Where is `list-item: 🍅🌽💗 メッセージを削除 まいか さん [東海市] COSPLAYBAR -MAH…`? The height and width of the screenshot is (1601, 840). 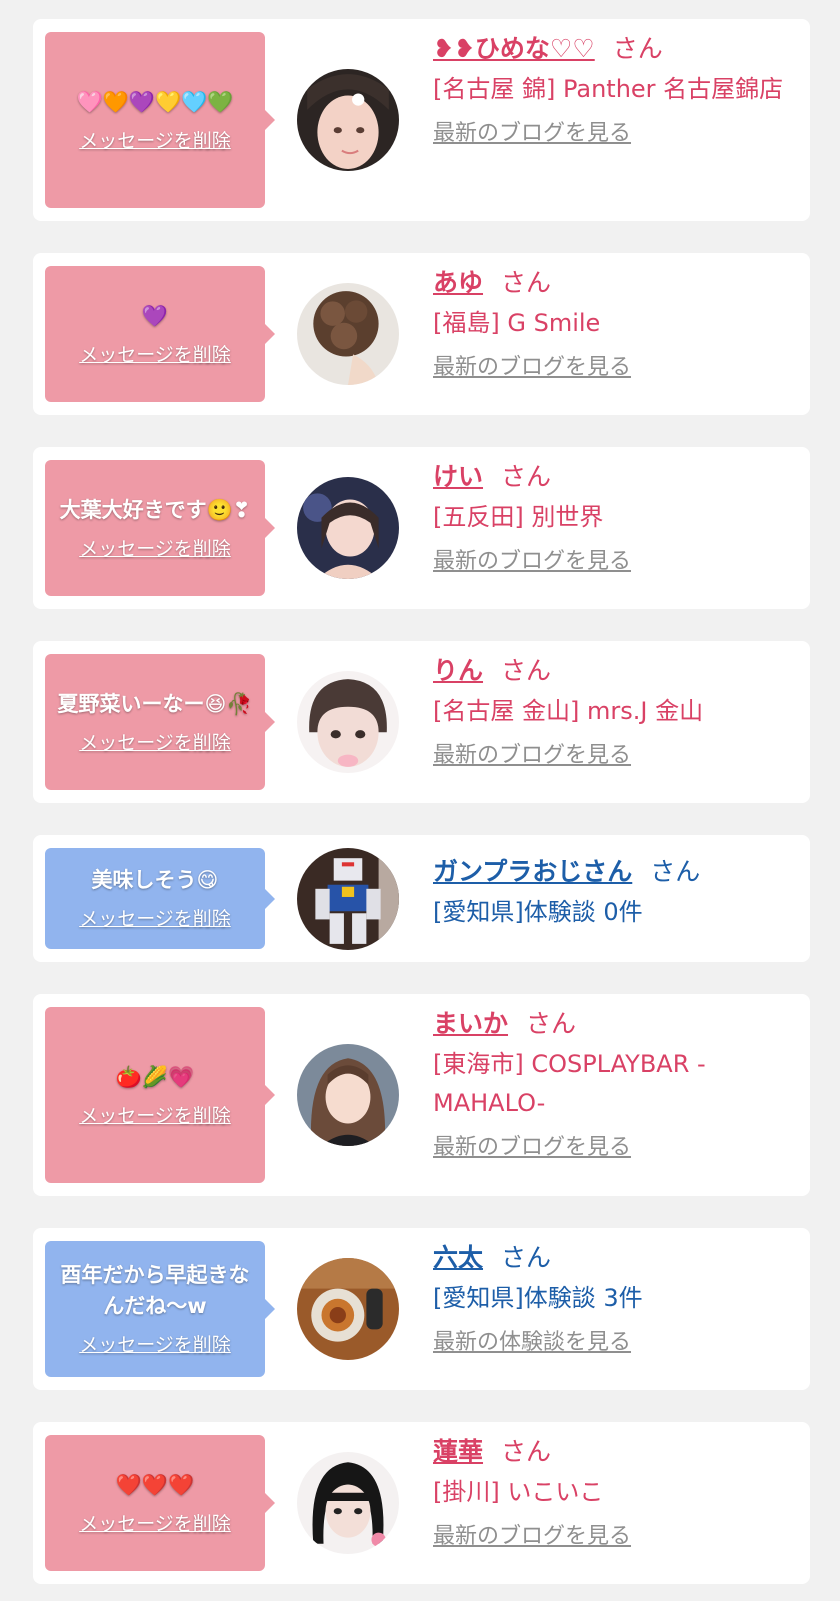 list-item: 🍅🌽💗 メッセージを削除 まいか さん [東海市] COSPLAYBAR -MAH… is located at coordinates (421, 1095).